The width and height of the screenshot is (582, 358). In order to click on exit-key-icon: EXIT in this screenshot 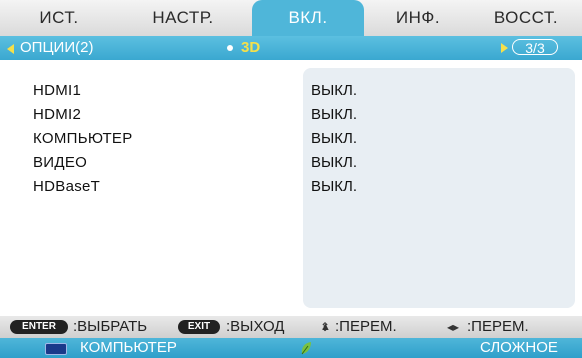, I will do `click(199, 327)`.